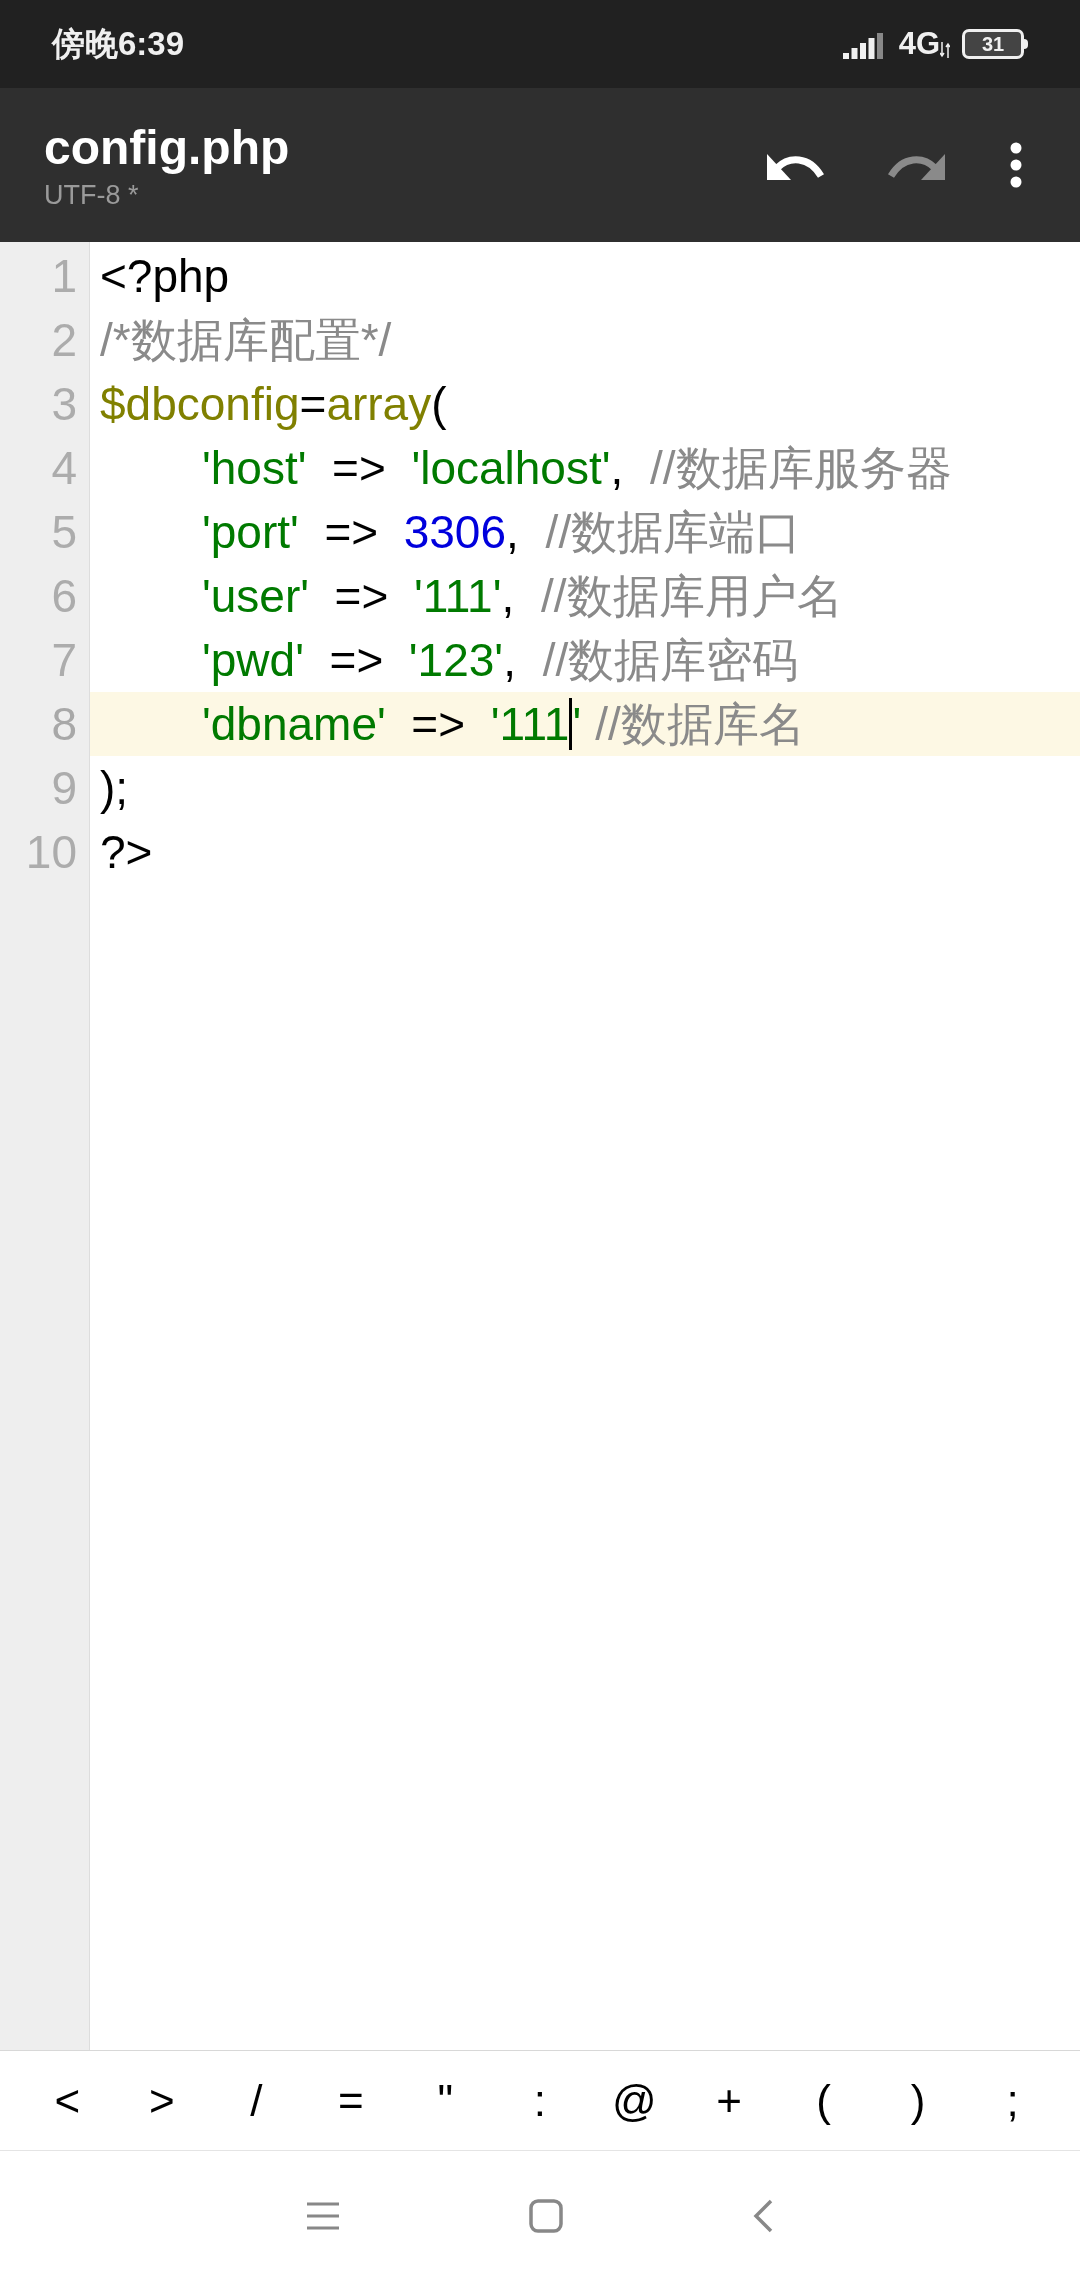 Image resolution: width=1080 pixels, height=2280 pixels. Describe the element at coordinates (126, 852) in the screenshot. I see `code-token: ?>` at that location.